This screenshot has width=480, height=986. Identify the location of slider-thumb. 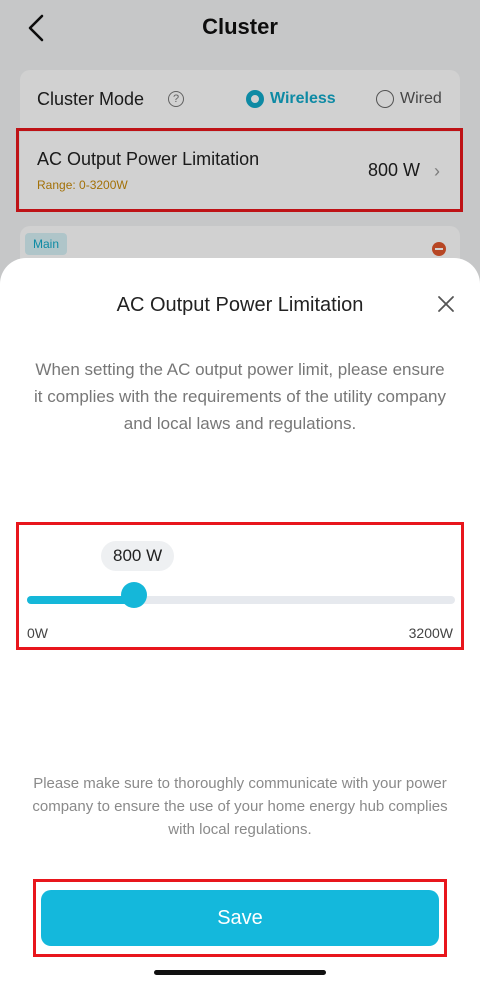
(134, 595).